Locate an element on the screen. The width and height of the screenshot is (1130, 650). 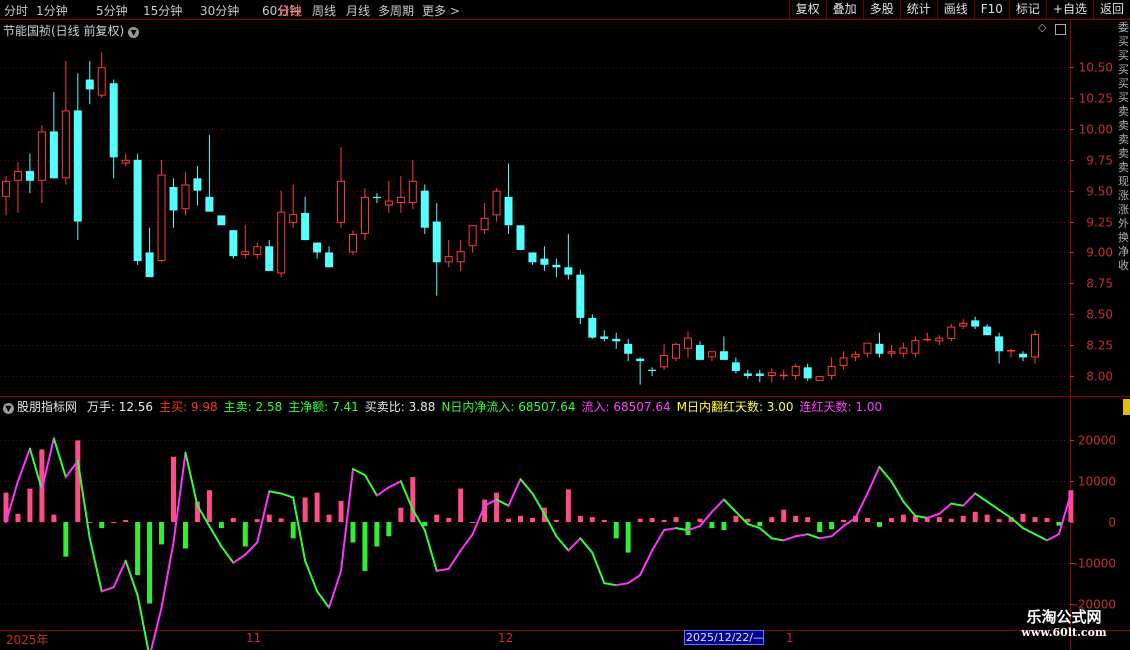
quote-side-label: 涨 is located at coordinates (1123, 209).